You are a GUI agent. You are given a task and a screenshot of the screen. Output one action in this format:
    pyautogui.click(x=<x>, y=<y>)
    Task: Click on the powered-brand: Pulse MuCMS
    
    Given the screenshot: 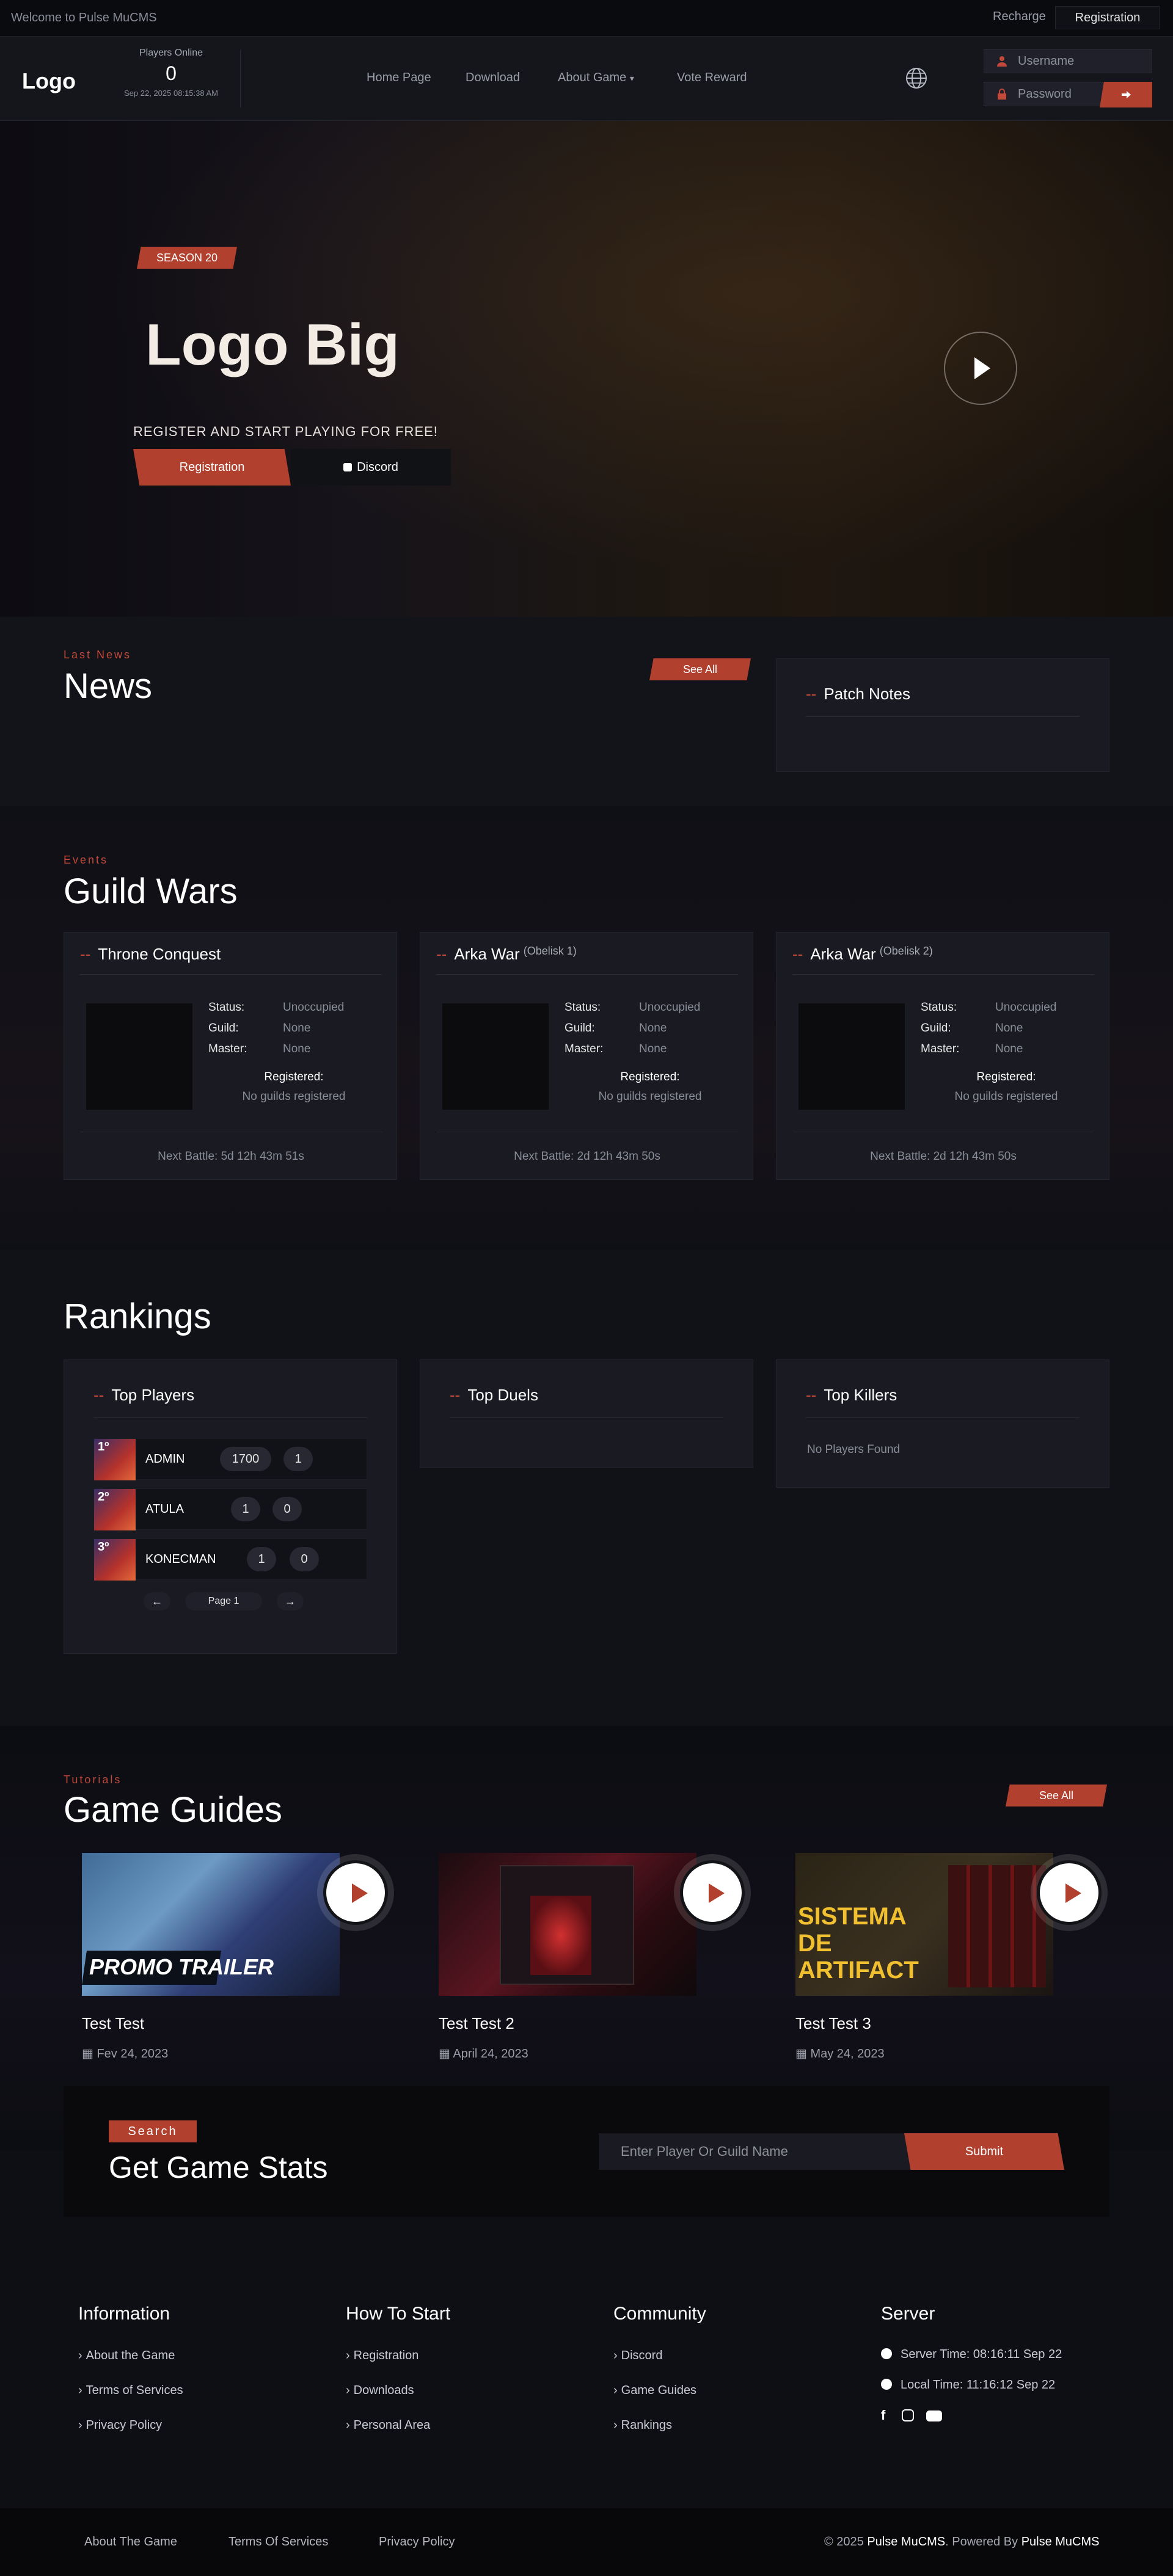 What is the action you would take?
    pyautogui.click(x=1060, y=2542)
    